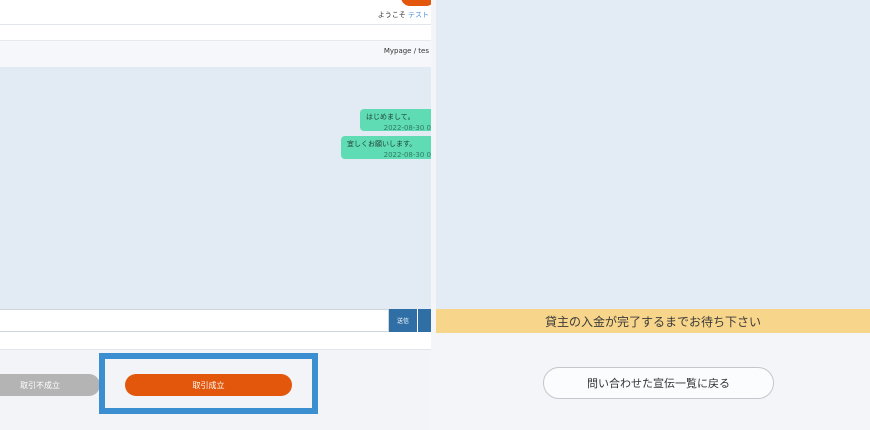 The width and height of the screenshot is (870, 430). What do you see at coordinates (50, 385) in the screenshot?
I see `deal-failed-button: 取引不成立` at bounding box center [50, 385].